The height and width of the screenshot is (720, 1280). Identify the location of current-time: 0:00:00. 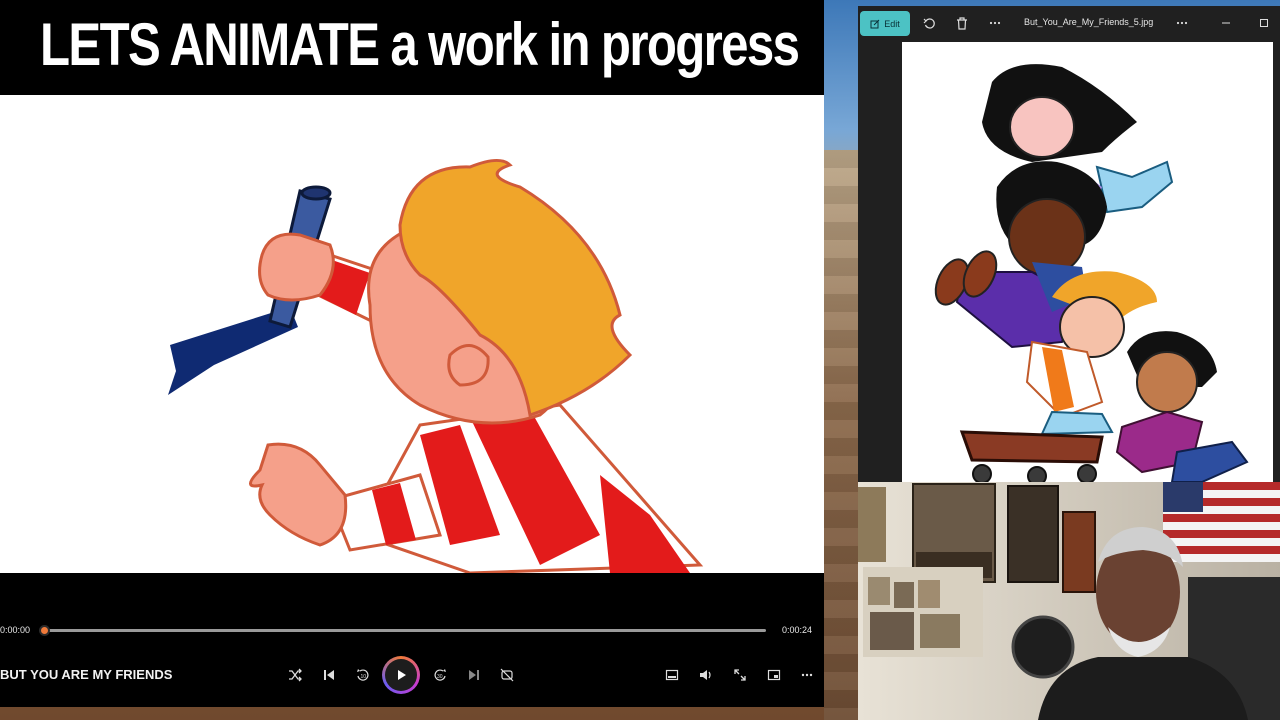
(15, 630).